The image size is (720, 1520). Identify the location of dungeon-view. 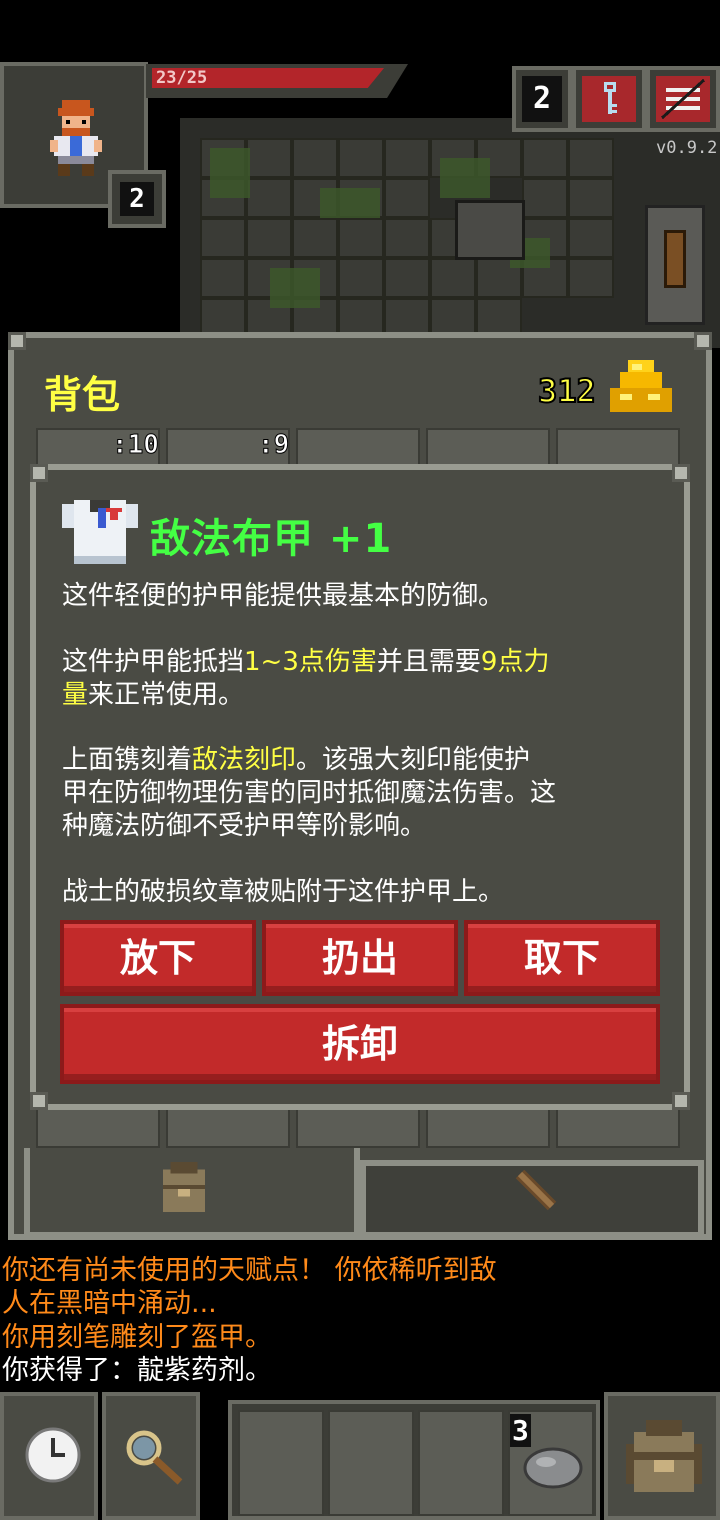
(450, 233).